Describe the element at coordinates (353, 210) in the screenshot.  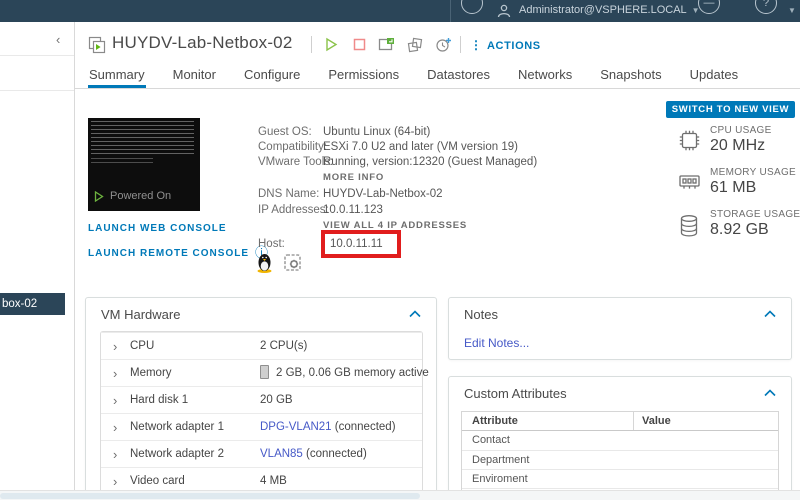
I see `ip-addresses-value: 10.0.11.123` at that location.